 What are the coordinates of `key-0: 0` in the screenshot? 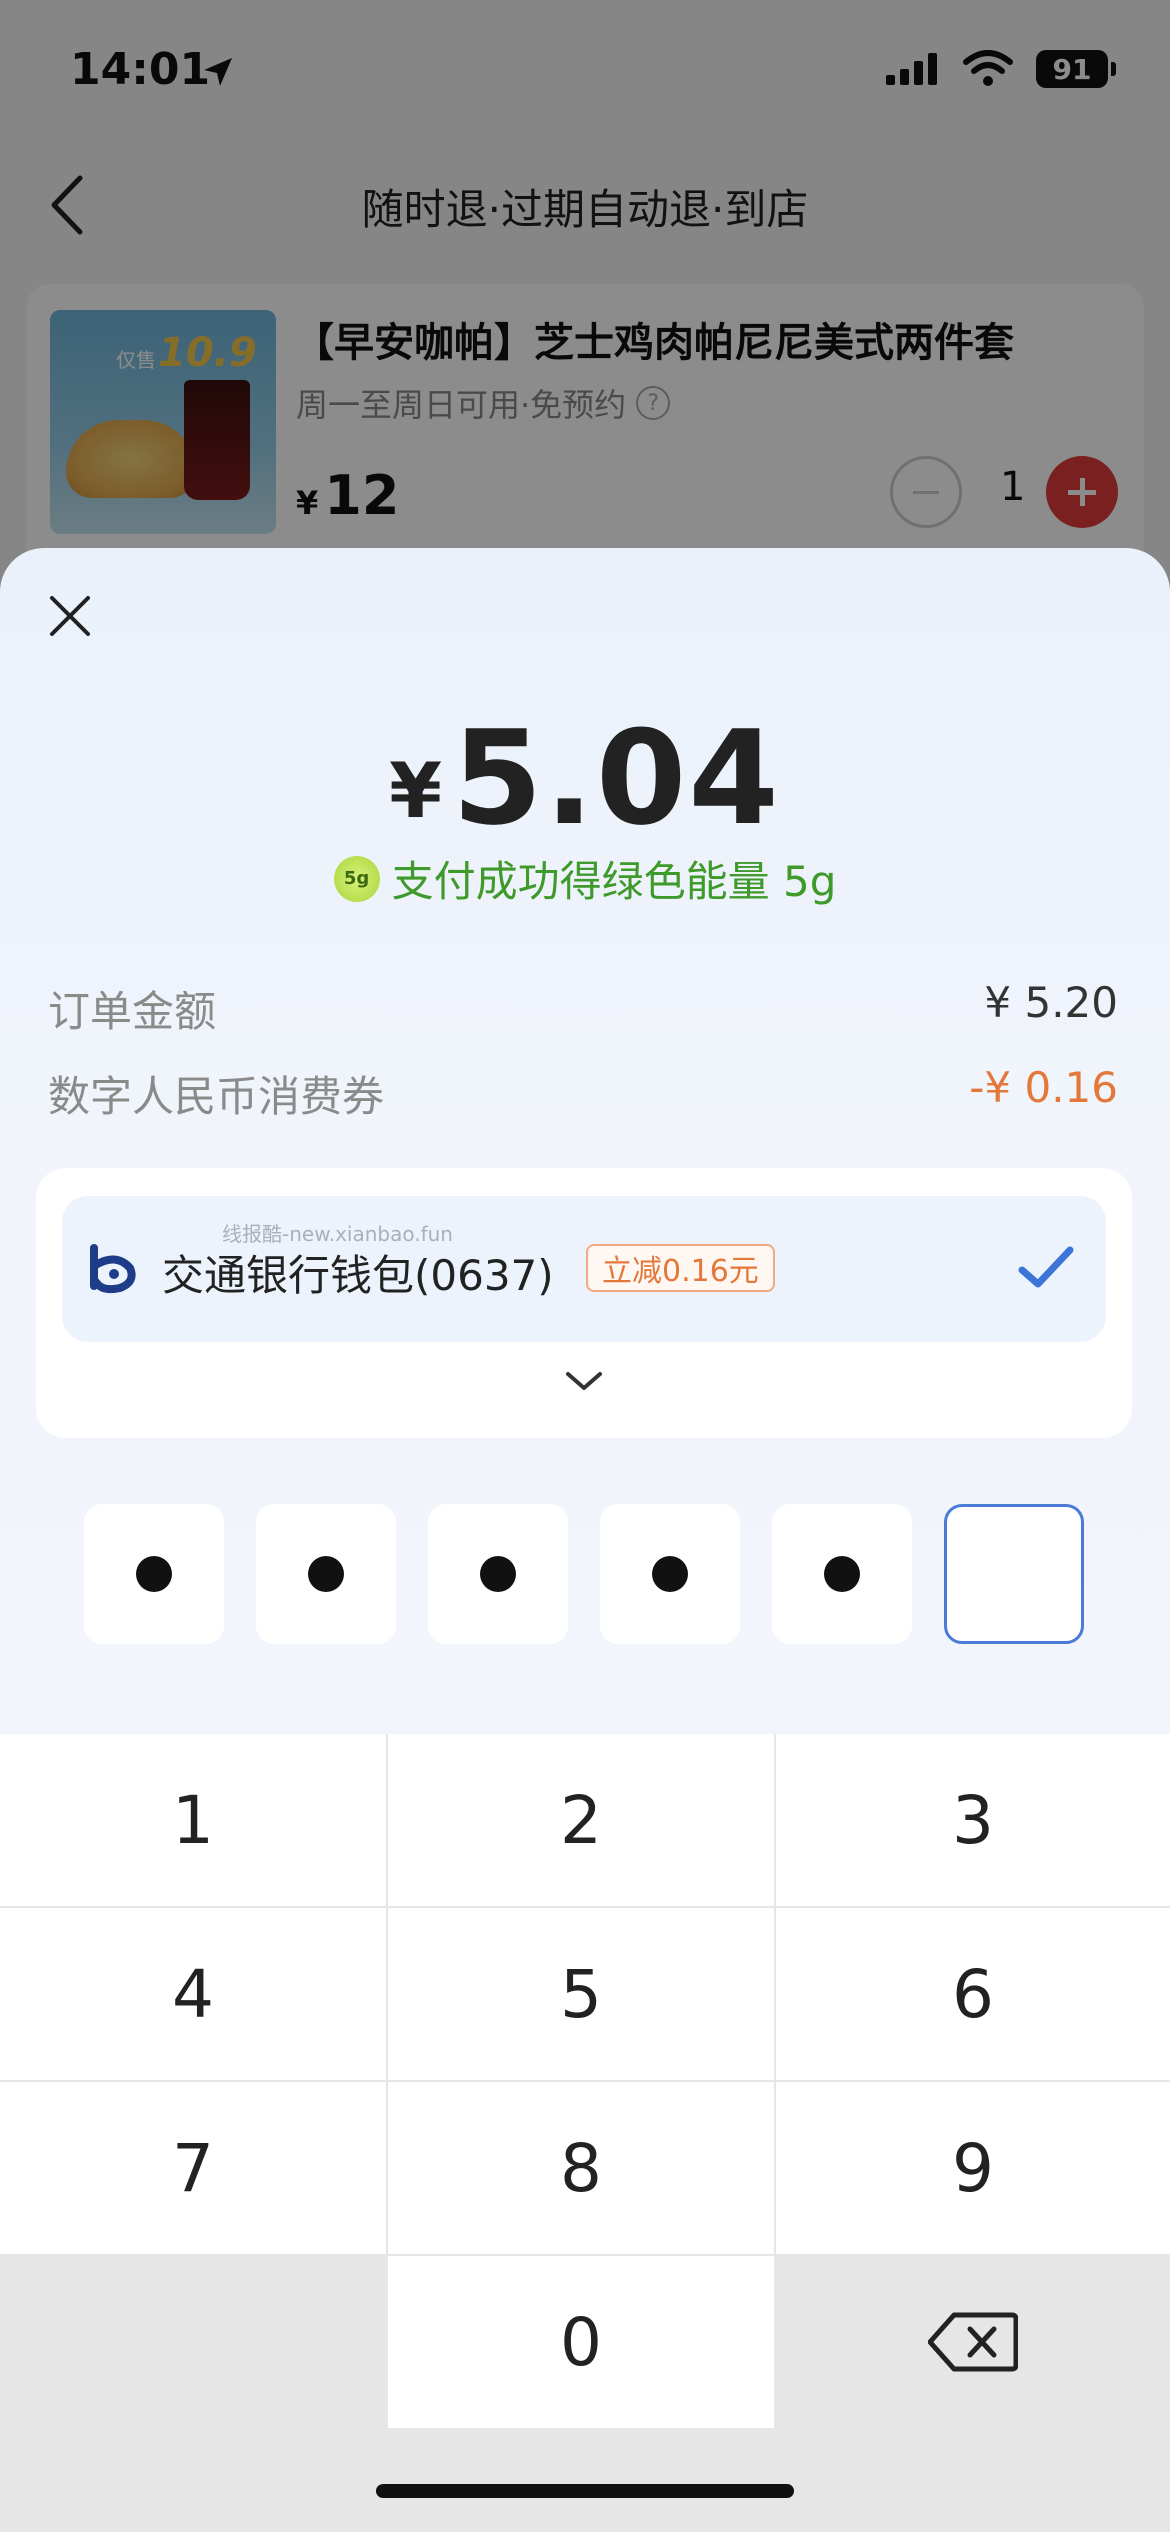 It's located at (581, 2342).